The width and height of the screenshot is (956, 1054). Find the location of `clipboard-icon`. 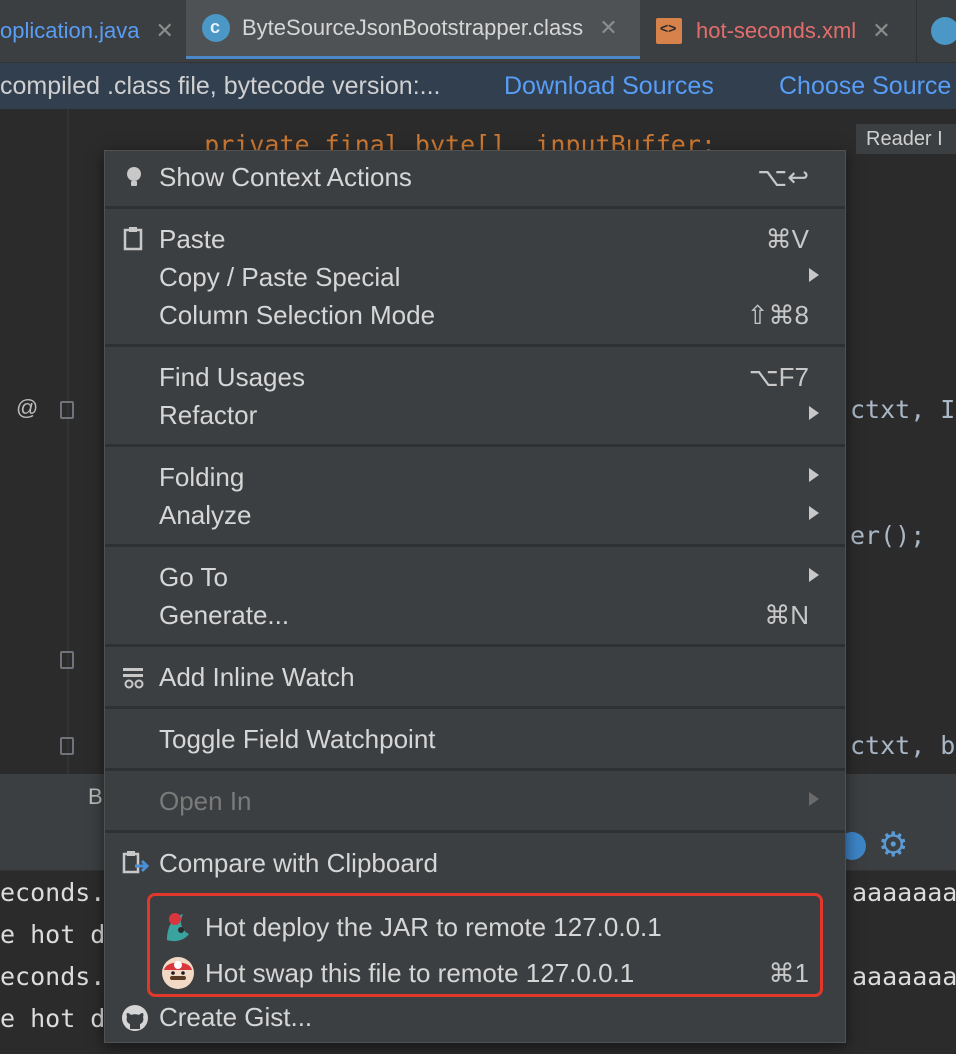

clipboard-icon is located at coordinates (134, 239).